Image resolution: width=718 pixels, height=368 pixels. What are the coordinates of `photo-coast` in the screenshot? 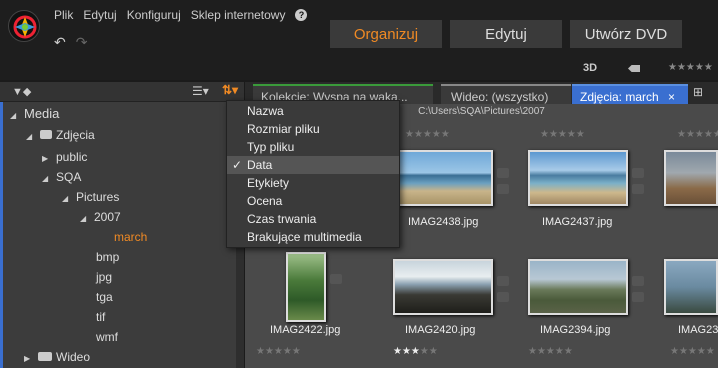 It's located at (691, 178).